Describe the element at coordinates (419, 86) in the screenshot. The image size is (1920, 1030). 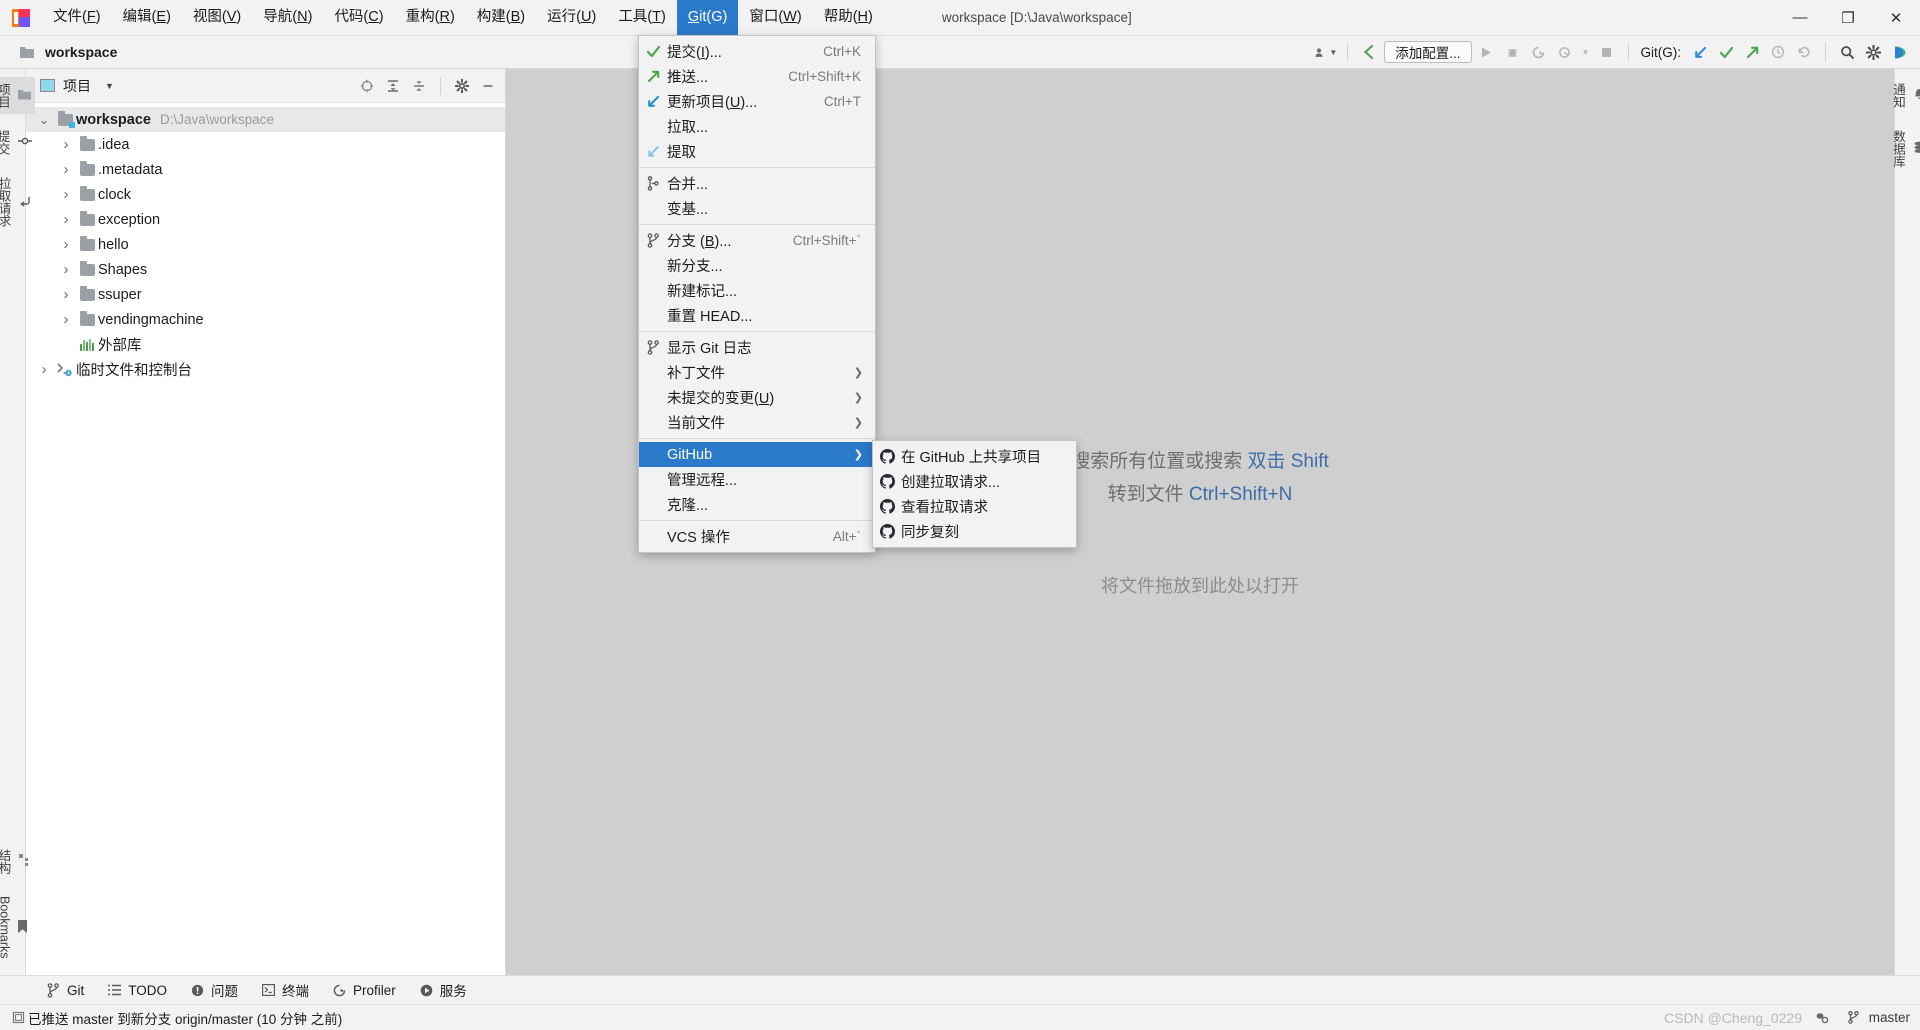
I see `collapse-all-icon` at that location.